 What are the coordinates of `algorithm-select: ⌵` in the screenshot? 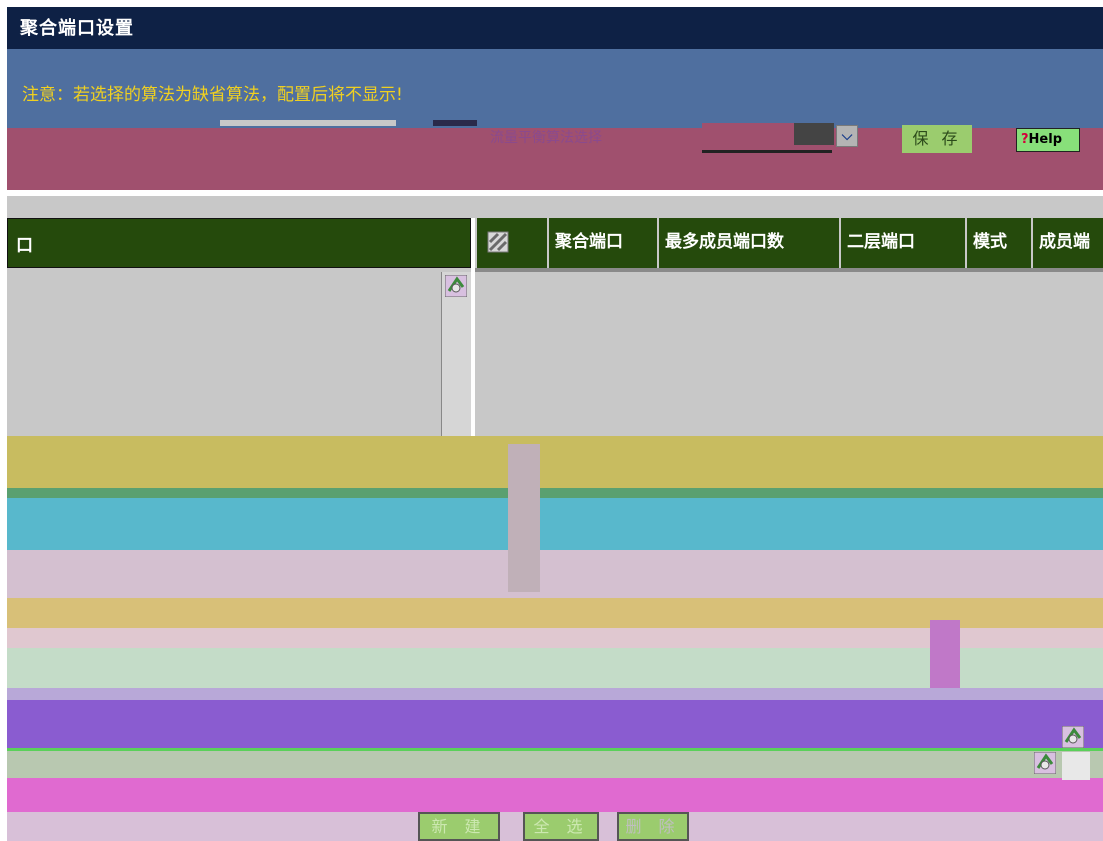 It's located at (781, 138).